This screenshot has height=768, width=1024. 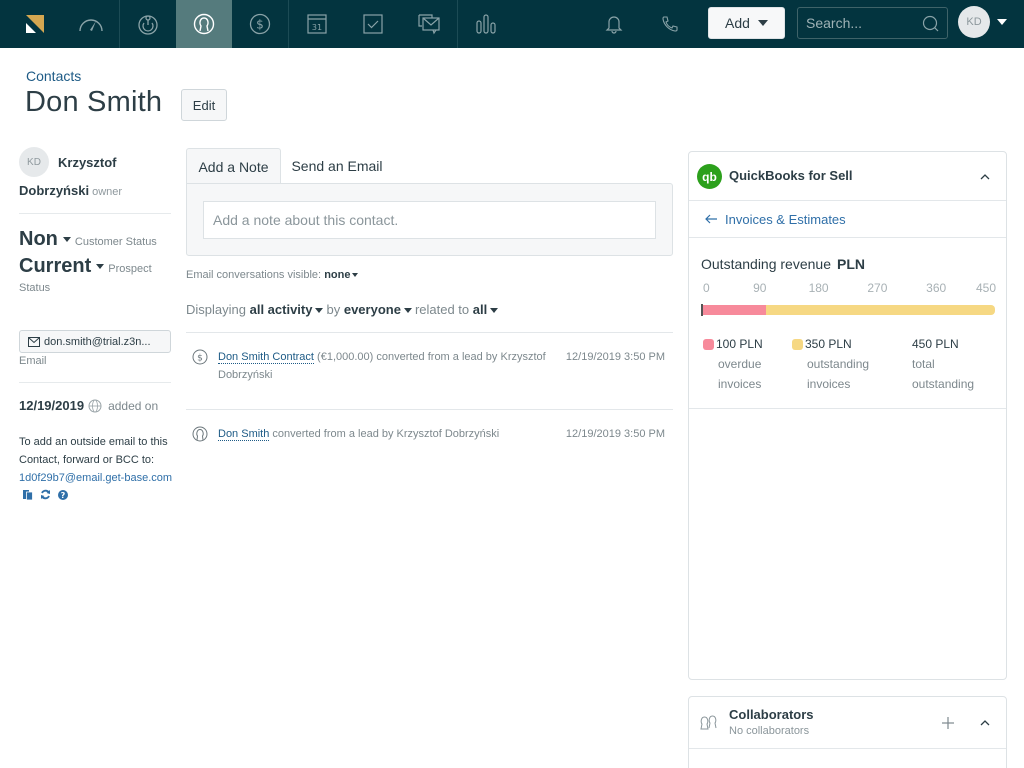 I want to click on tab-add-note: Add a Note, so click(x=233, y=166).